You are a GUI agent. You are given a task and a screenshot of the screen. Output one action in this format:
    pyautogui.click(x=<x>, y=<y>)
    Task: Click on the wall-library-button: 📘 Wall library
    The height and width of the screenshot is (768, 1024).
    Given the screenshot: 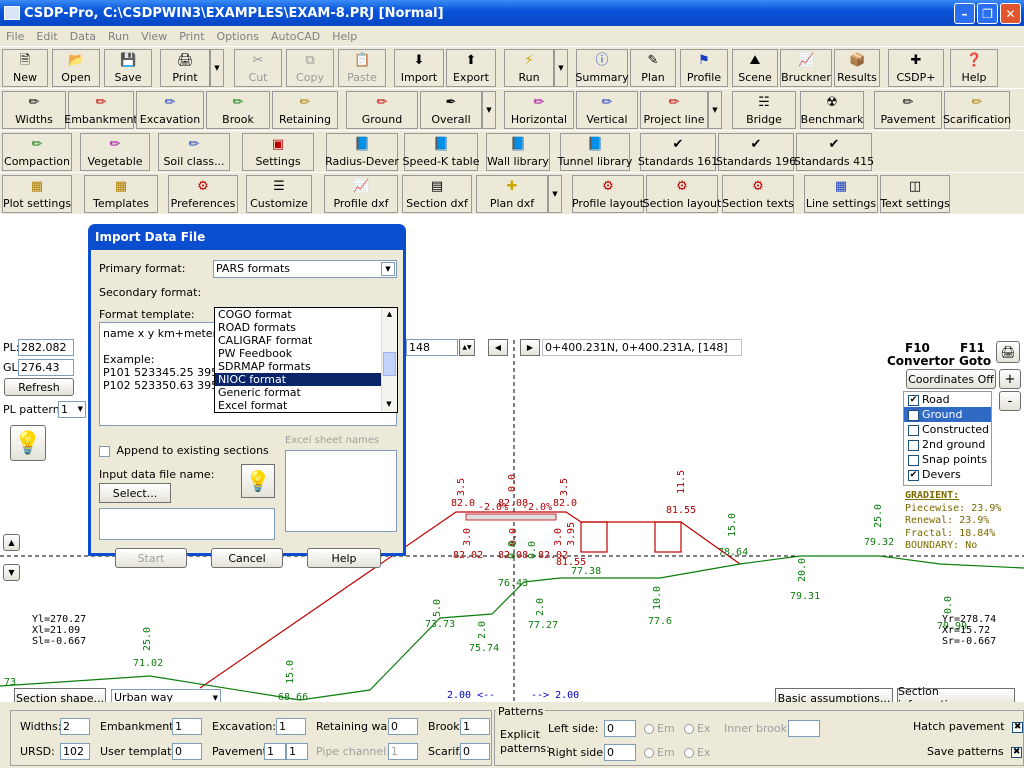 What is the action you would take?
    pyautogui.click(x=518, y=152)
    